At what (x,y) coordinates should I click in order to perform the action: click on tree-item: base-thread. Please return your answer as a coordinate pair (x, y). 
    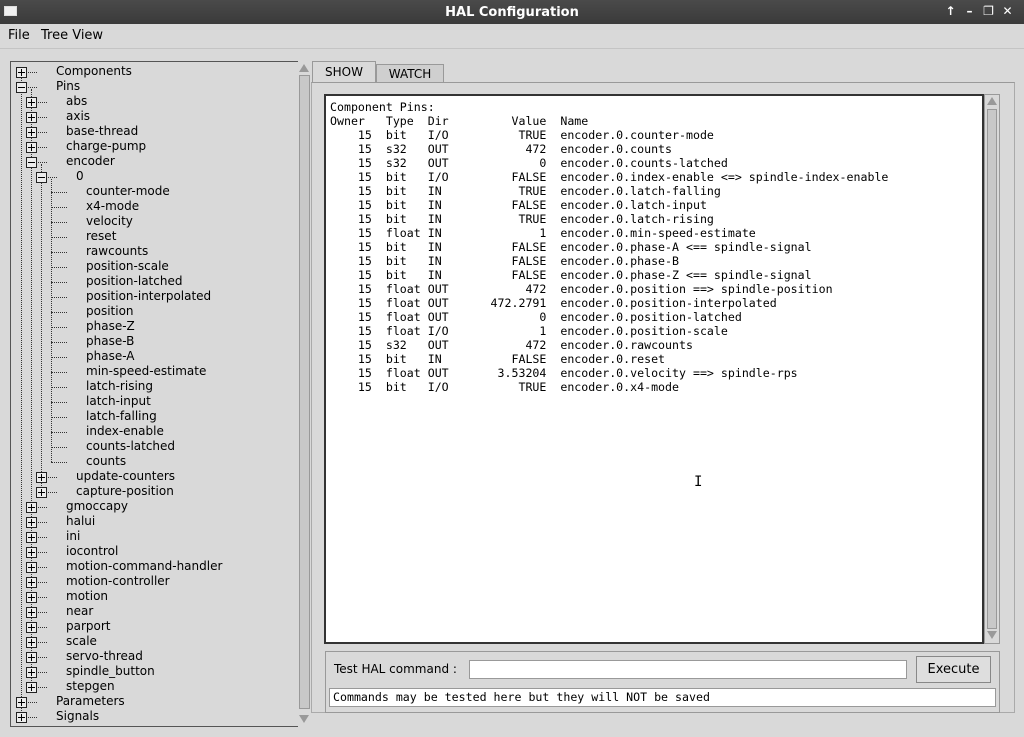
    Looking at the image, I should click on (154, 131).